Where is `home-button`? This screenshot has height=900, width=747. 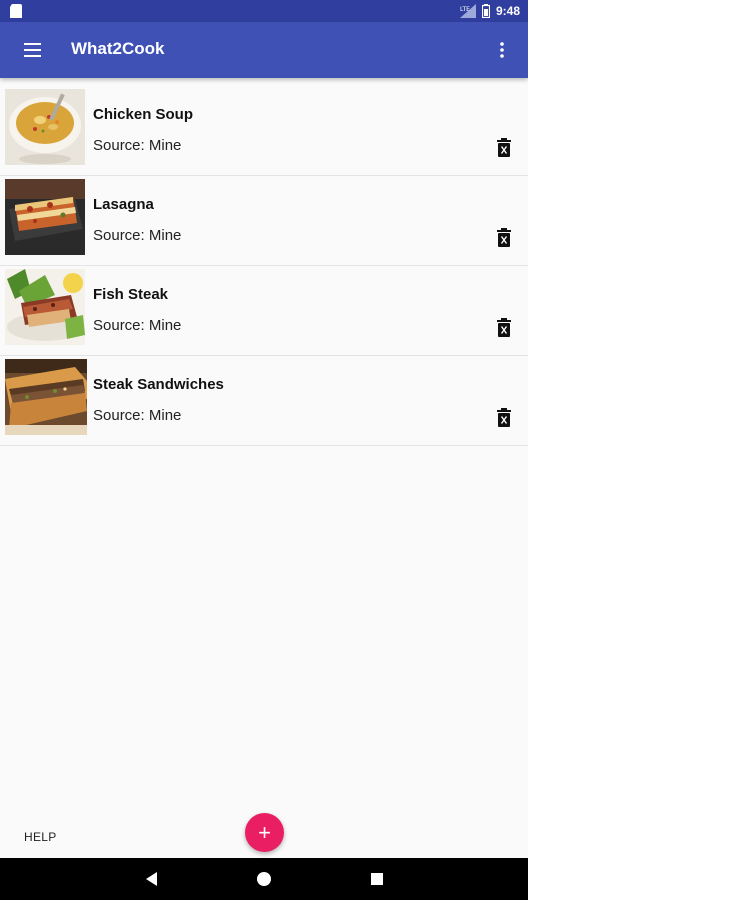 home-button is located at coordinates (264, 879).